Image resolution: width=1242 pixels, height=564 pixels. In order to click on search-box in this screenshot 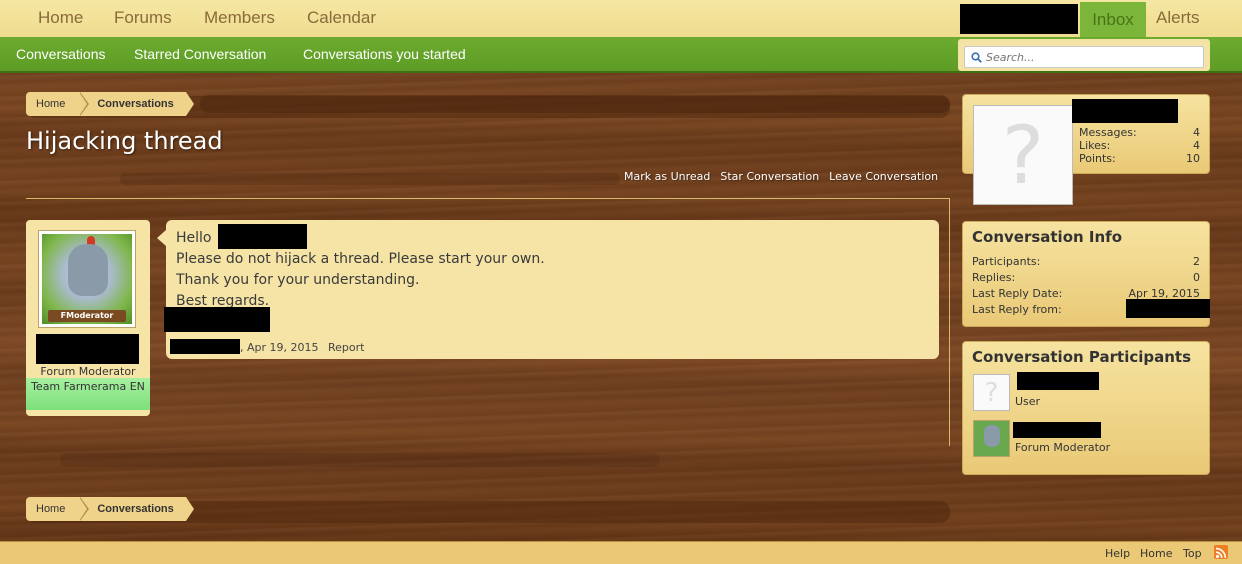, I will do `click(1084, 57)`.